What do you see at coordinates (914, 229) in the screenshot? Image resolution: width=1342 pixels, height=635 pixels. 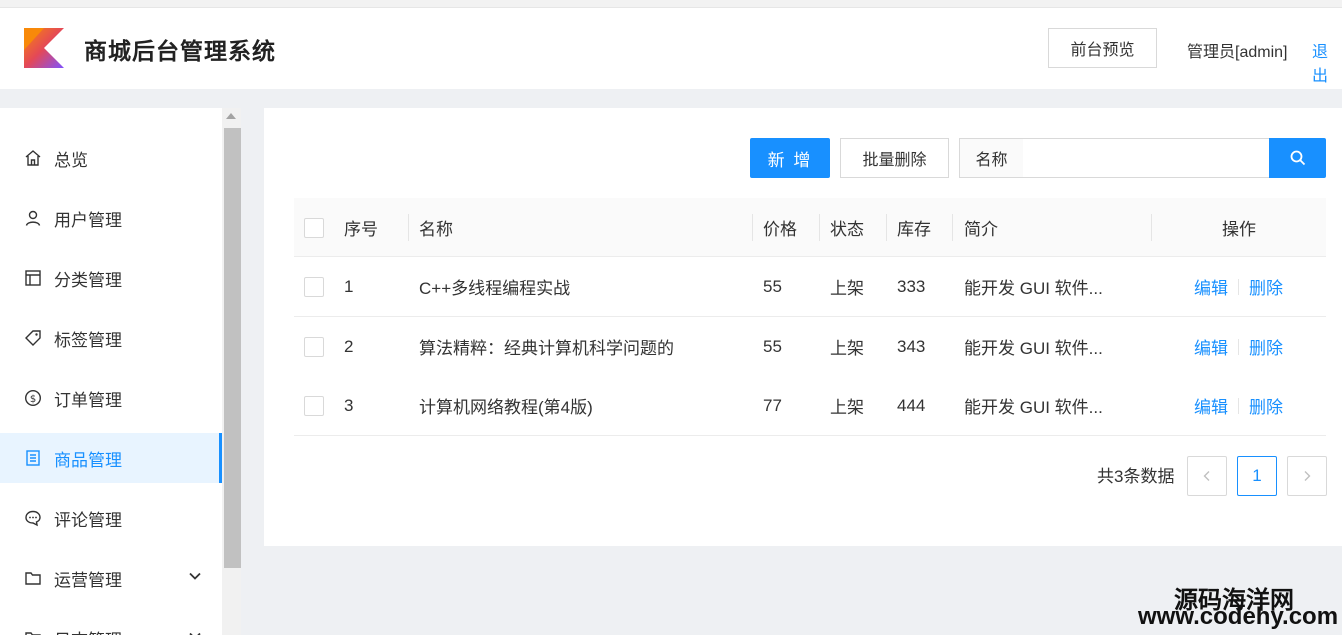 I see `column-header-stock: 库存` at bounding box center [914, 229].